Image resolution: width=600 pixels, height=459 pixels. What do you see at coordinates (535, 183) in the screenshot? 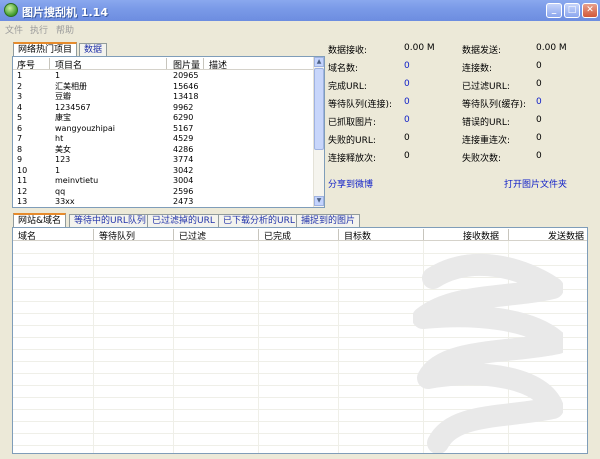
I see `open-image-folder-link: 打开图片文件夹` at bounding box center [535, 183].